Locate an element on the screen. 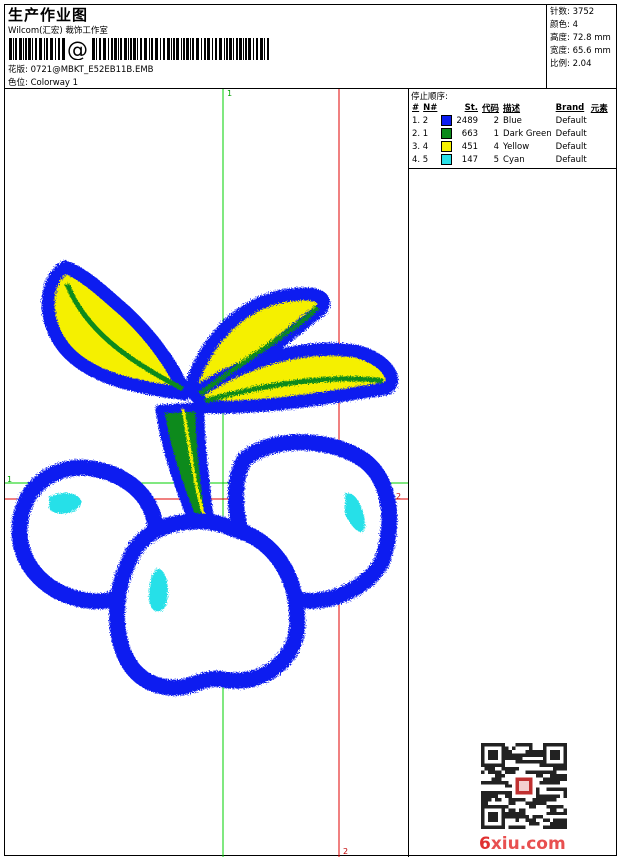  legend-idx: 3. 4 is located at coordinates (420, 146).